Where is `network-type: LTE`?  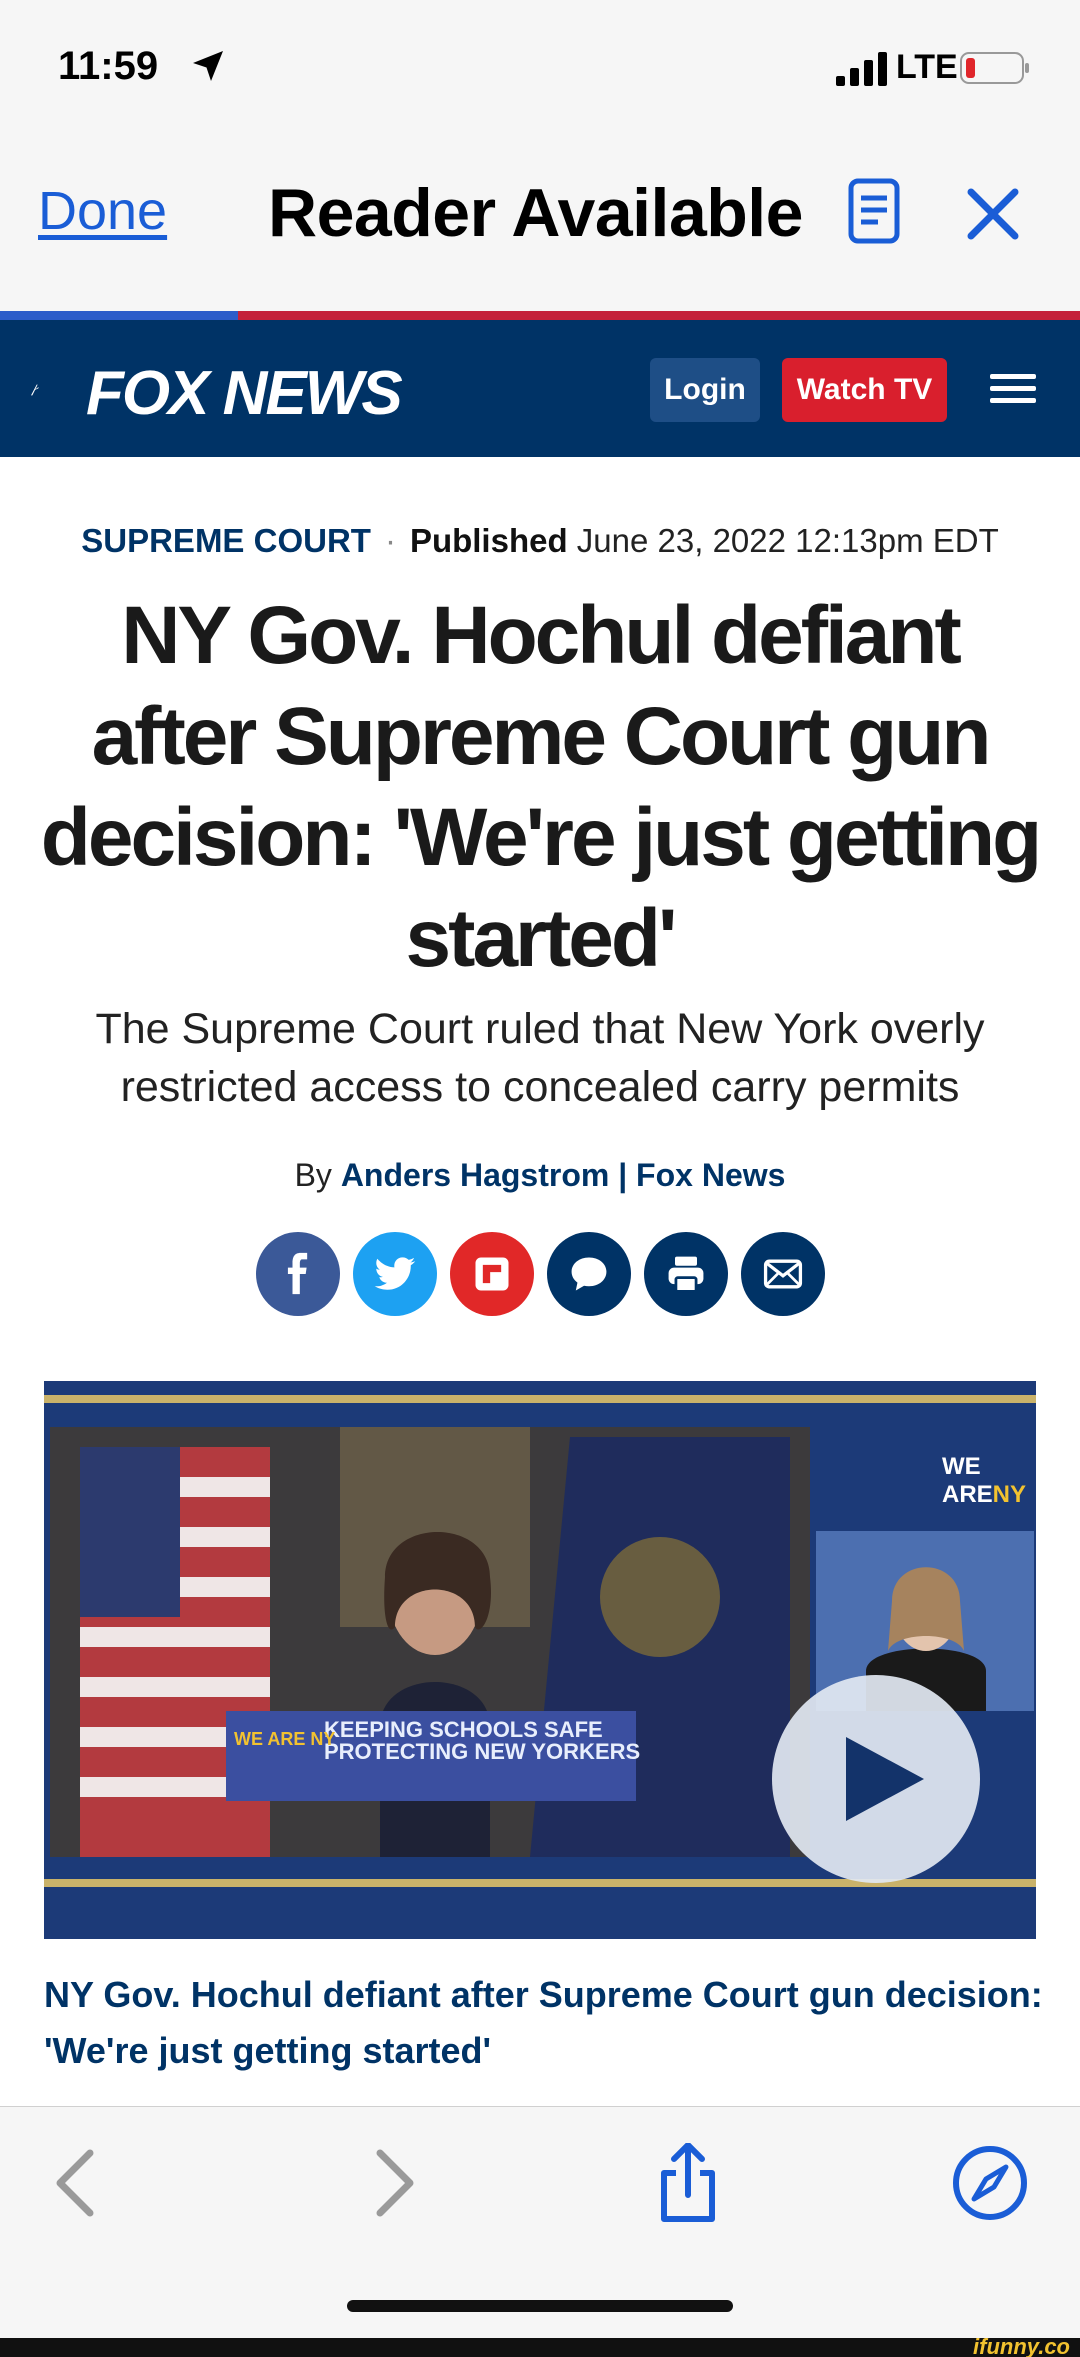
network-type: LTE is located at coordinates (927, 67).